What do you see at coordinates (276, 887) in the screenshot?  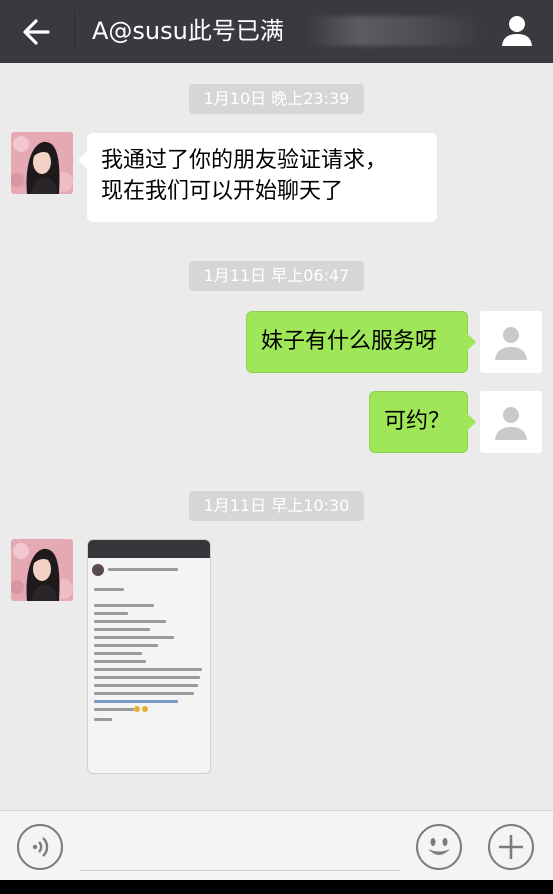 I see `system-nav-bar` at bounding box center [276, 887].